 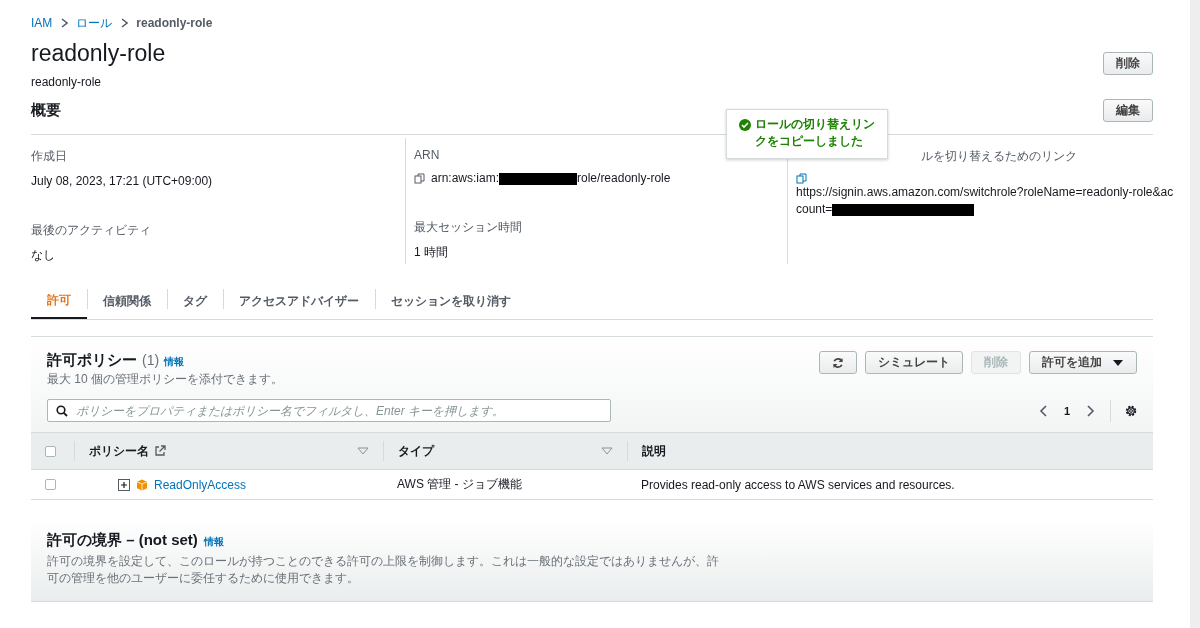 I want to click on tab: アクセスアドバイザー, so click(x=299, y=301).